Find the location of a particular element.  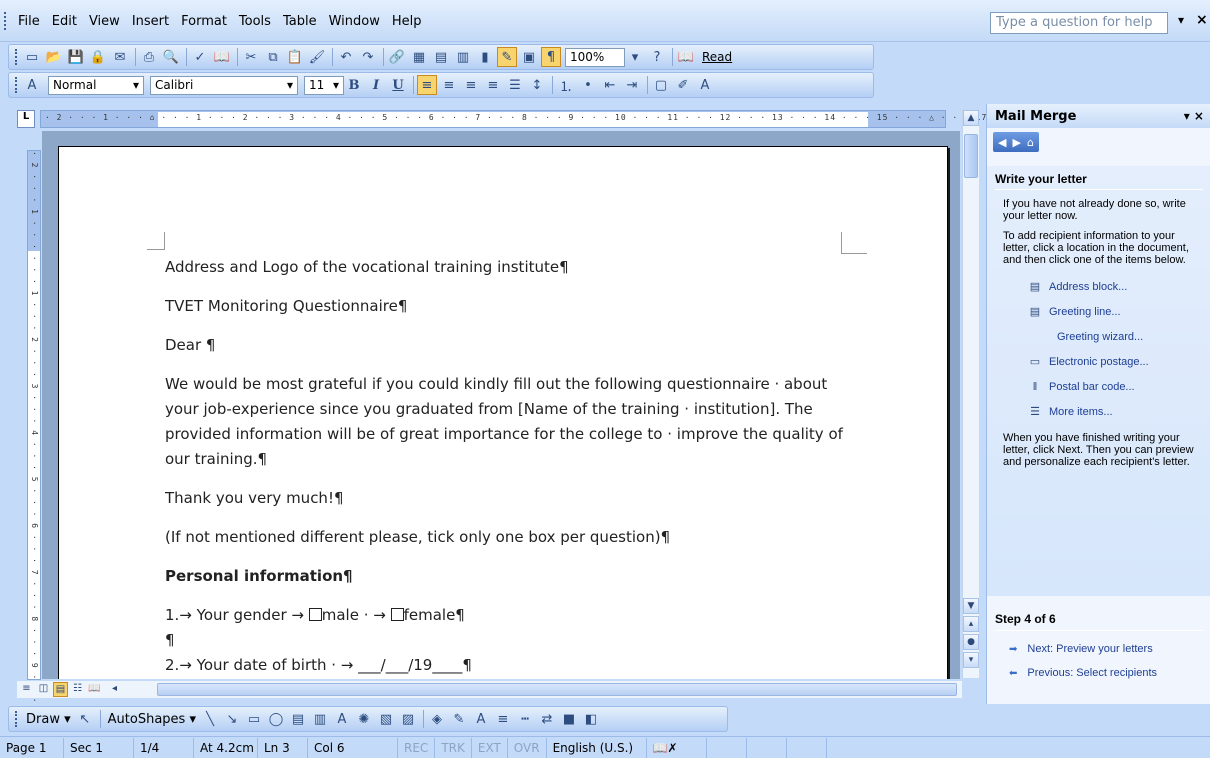

bullets-icon: • is located at coordinates (588, 85).